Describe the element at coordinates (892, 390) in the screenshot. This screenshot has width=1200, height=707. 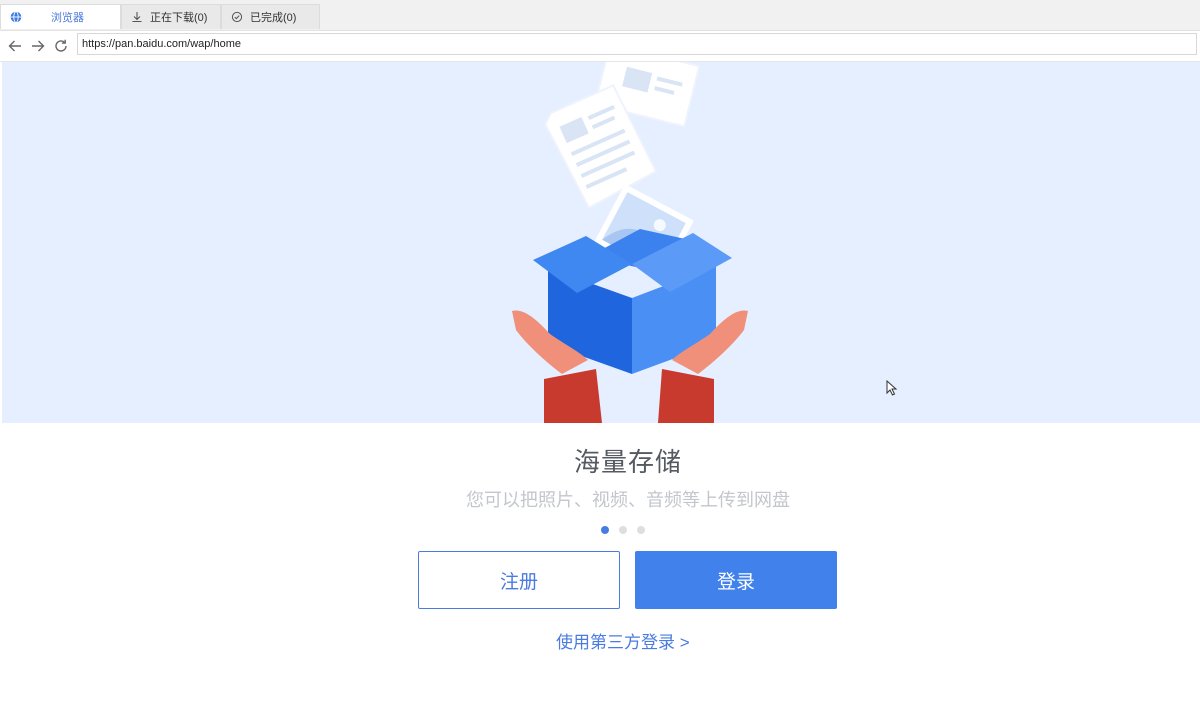
I see `mouse-cursor-icon` at that location.